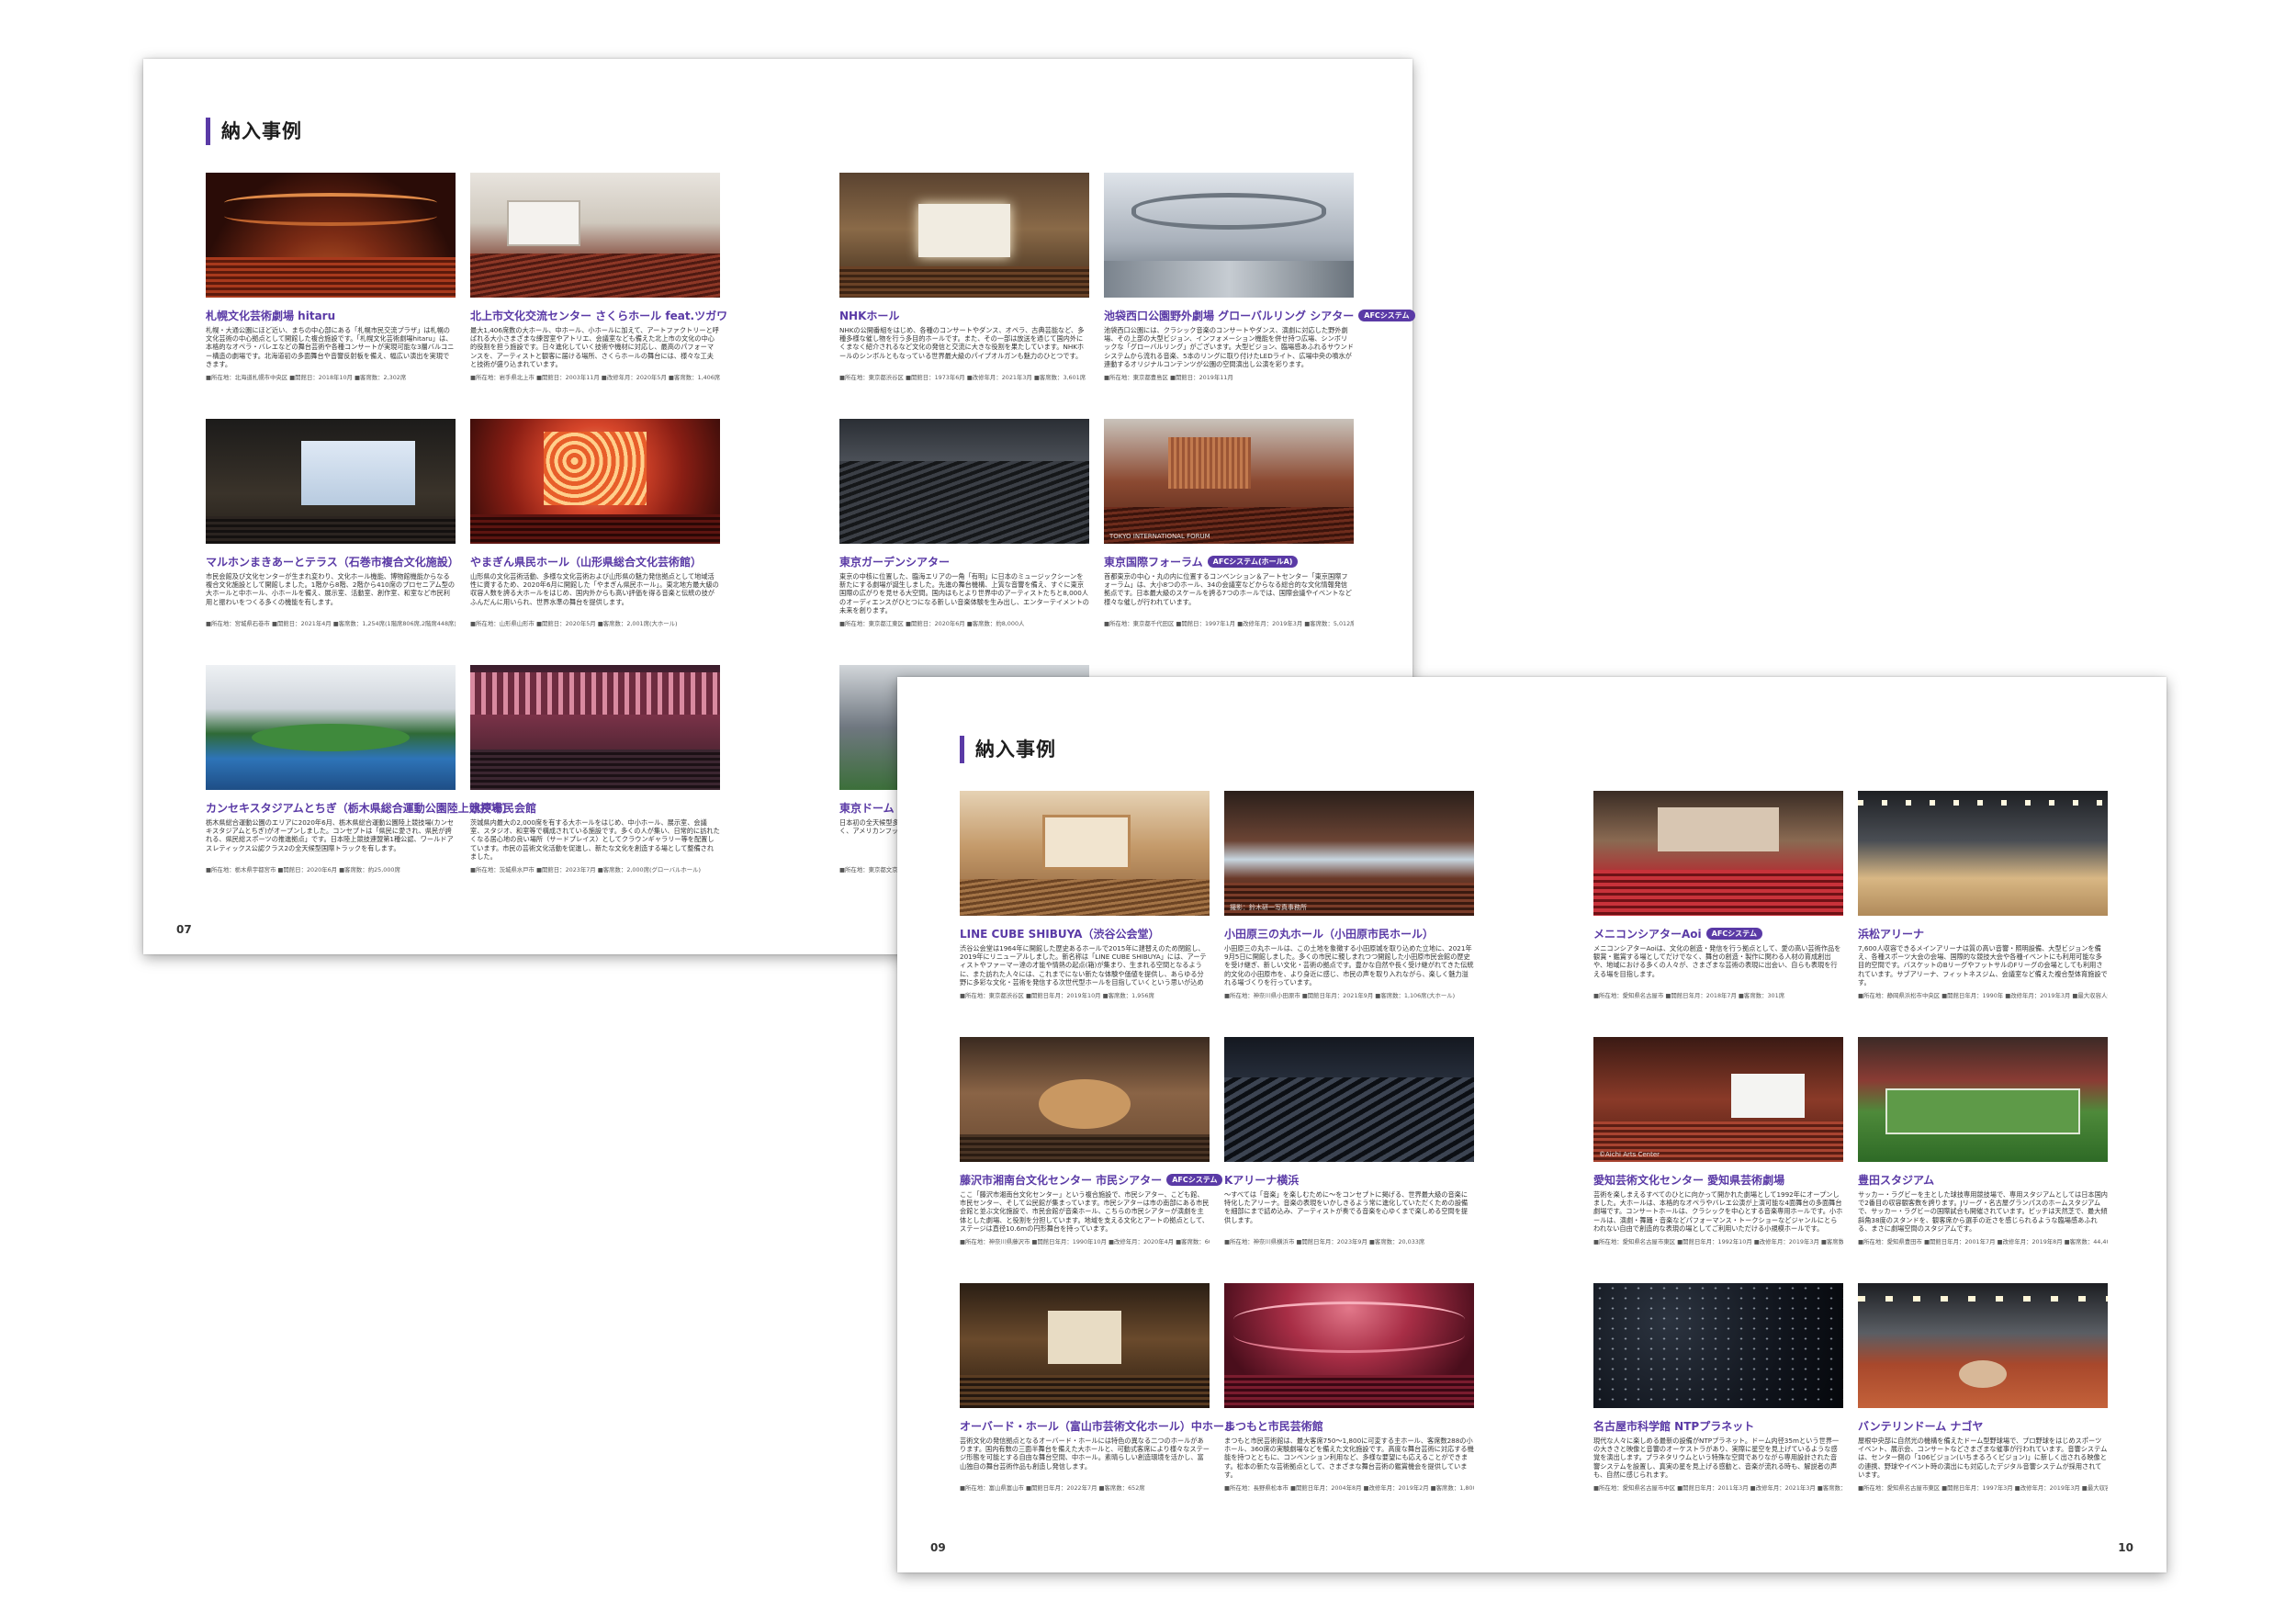 The width and height of the screenshot is (2296, 1623). What do you see at coordinates (303, 869) in the screenshot?
I see `venue-meta: ■所在地：栃木県宇都宮市 ■開館日：2020年6月 ■客席数：約25,000席` at bounding box center [303, 869].